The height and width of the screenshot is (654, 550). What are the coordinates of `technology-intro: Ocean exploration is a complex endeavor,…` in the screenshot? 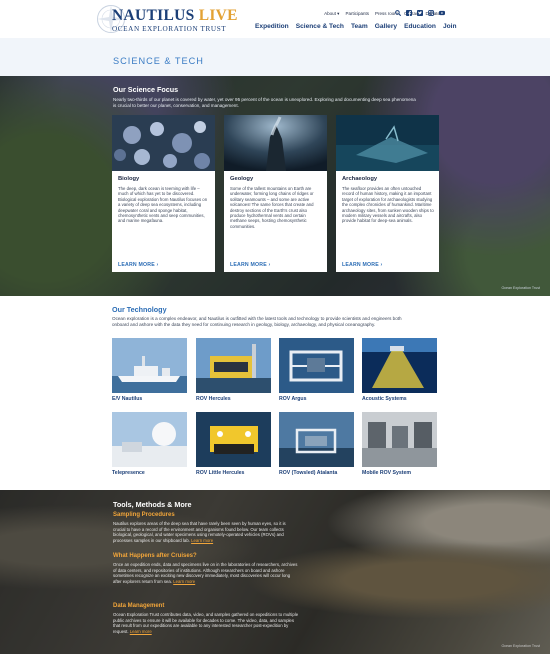 It's located at (257, 321).